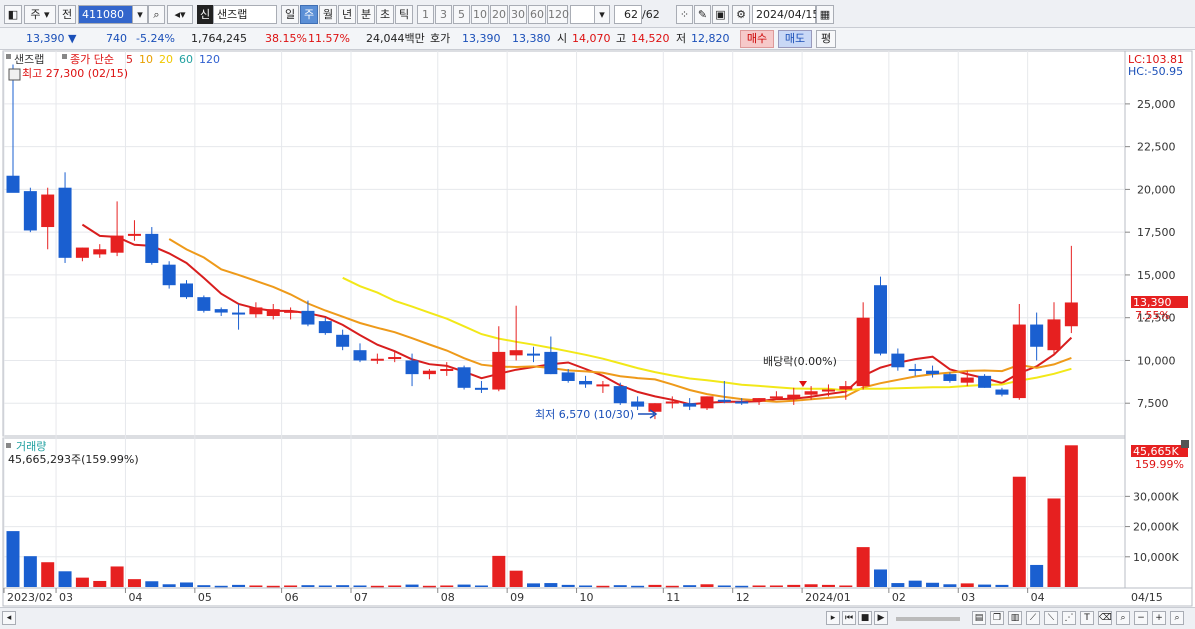 The width and height of the screenshot is (1195, 629). I want to click on interval-tab-120: 120, so click(558, 14).